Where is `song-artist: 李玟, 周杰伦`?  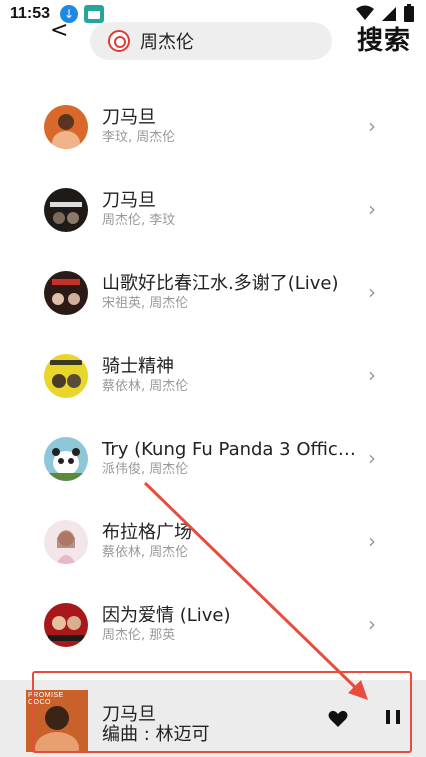
song-artist: 李玟, 周杰伦 is located at coordinates (139, 137).